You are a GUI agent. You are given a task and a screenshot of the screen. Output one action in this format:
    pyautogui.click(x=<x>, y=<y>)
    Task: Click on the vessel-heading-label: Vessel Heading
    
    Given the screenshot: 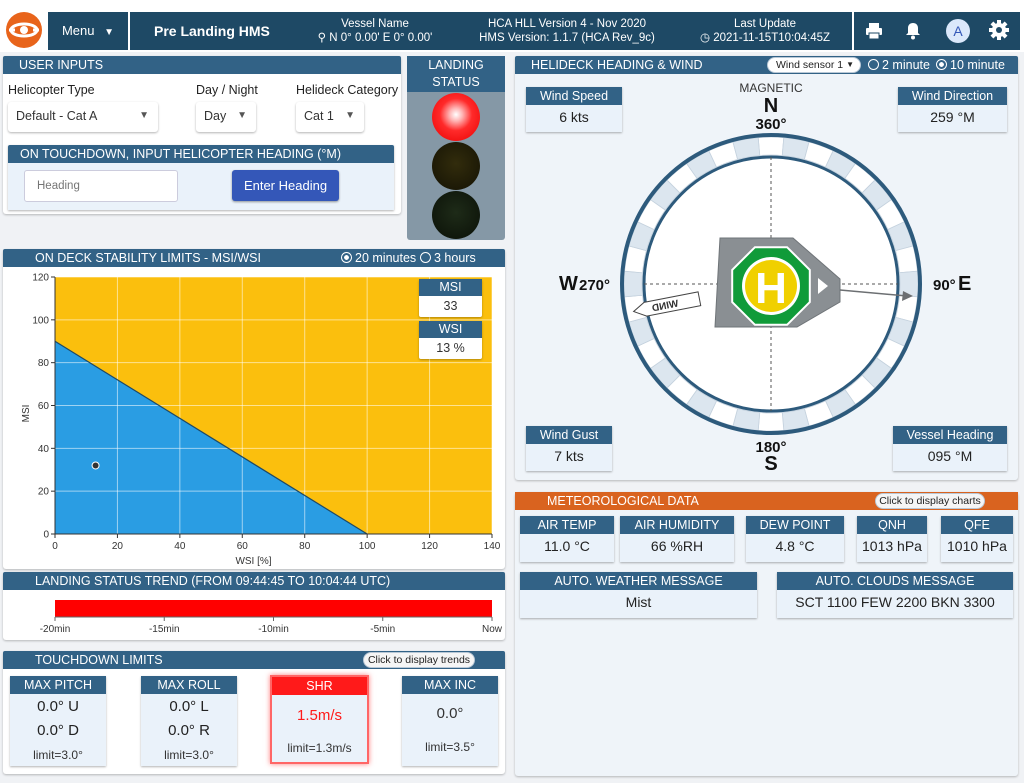 What is the action you would take?
    pyautogui.click(x=950, y=435)
    